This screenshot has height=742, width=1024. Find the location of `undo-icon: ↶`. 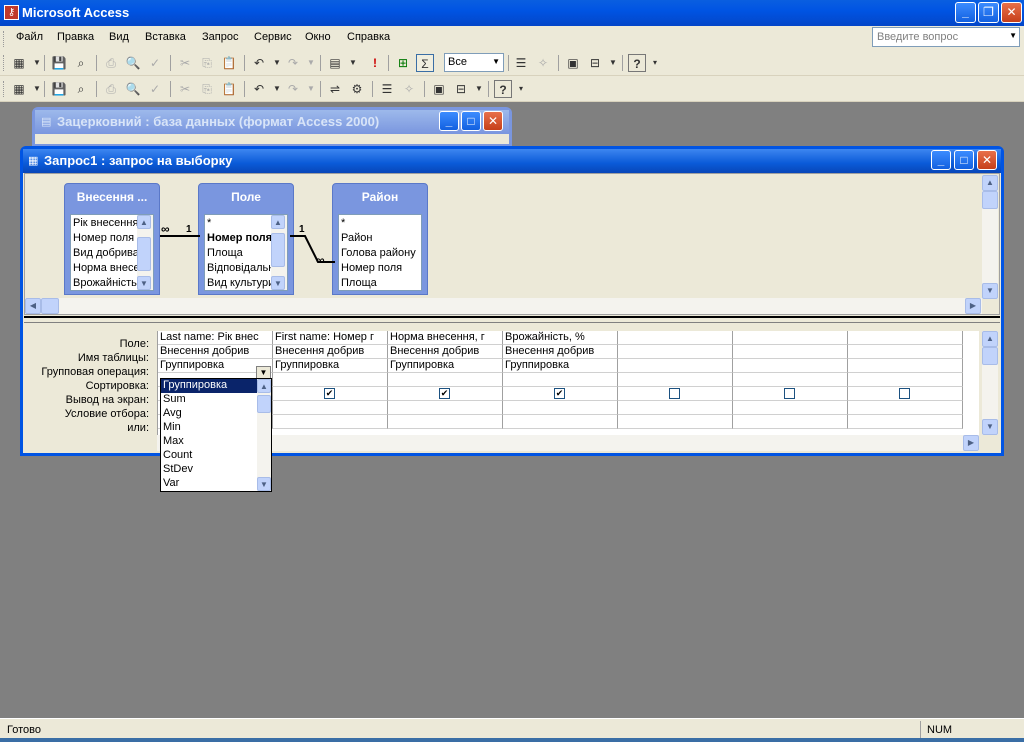

undo-icon: ↶ is located at coordinates (259, 89).